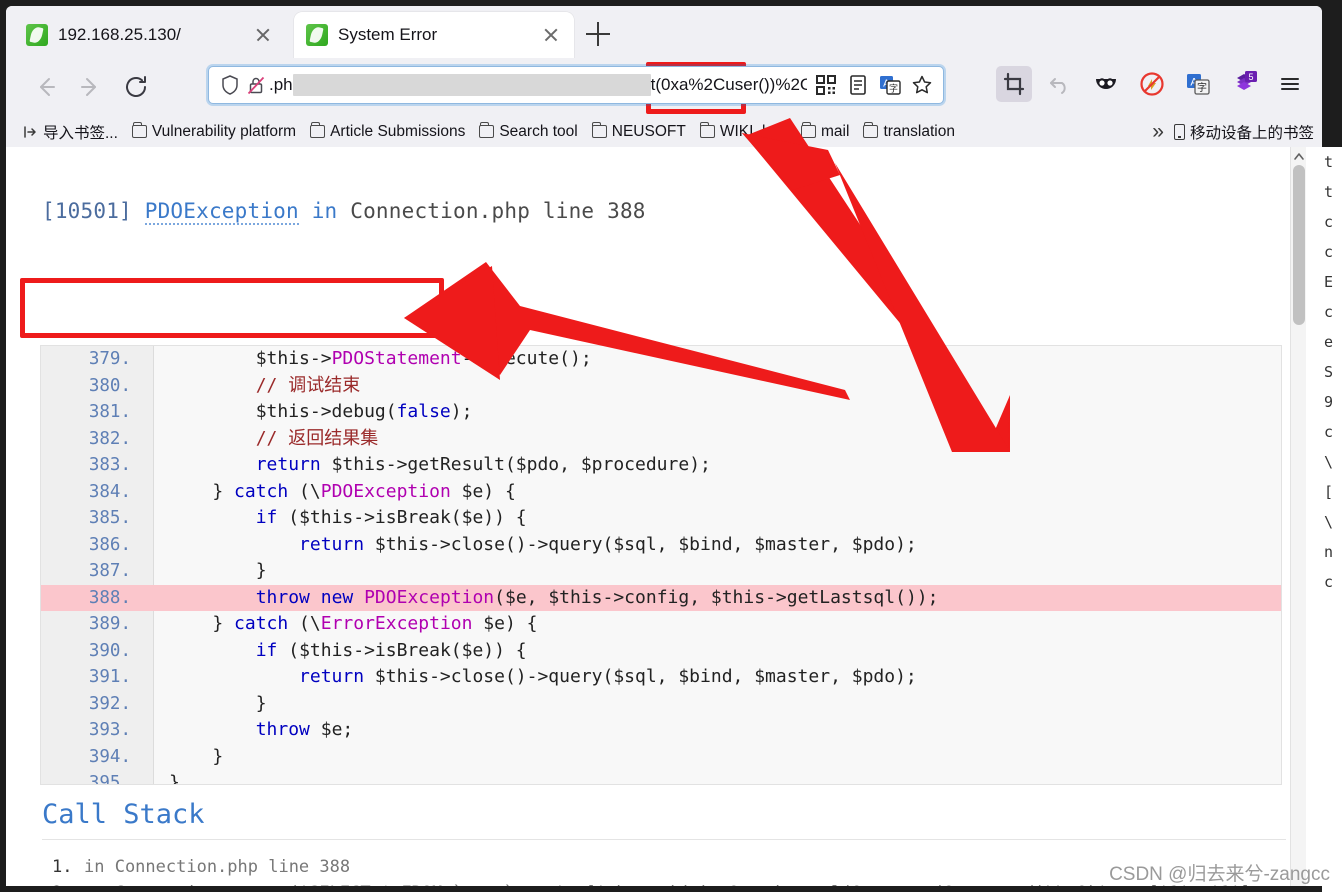 The image size is (1342, 892). What do you see at coordinates (661, 439) in the screenshot?
I see `code-line: 382. // 返回结果集` at bounding box center [661, 439].